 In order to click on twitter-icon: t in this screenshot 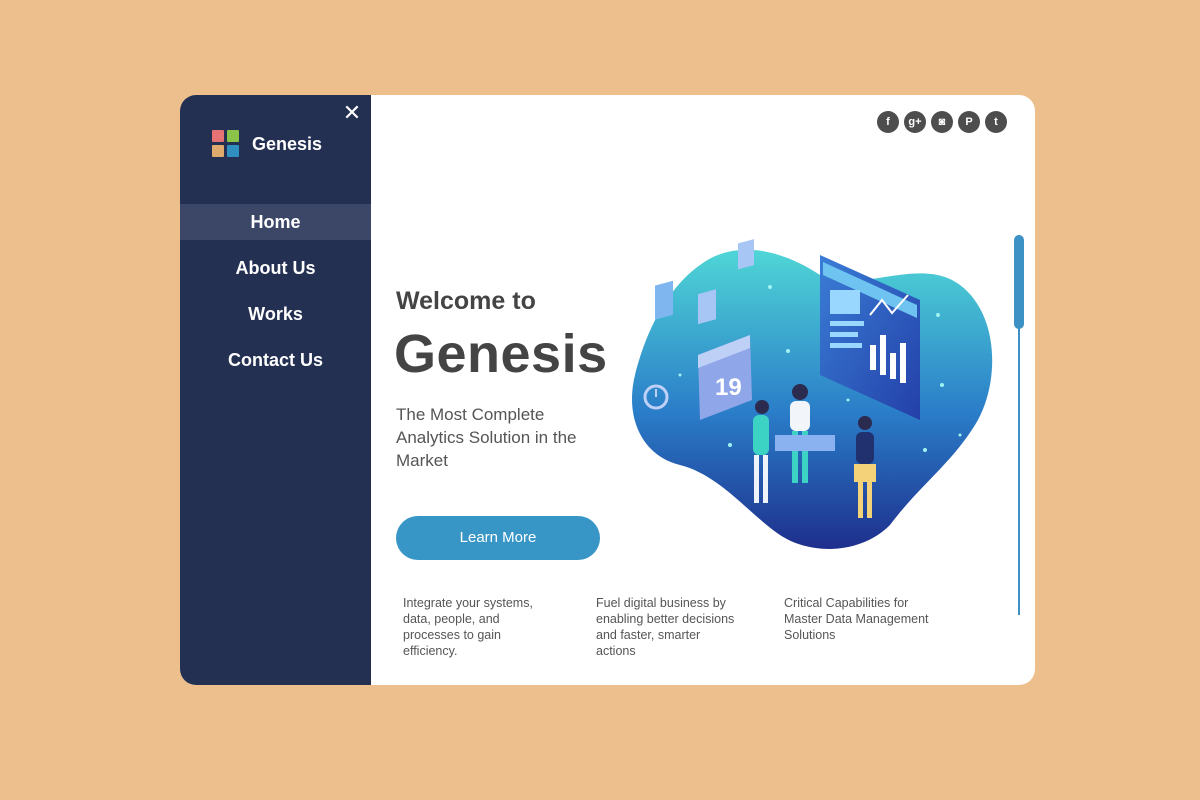, I will do `click(996, 122)`.